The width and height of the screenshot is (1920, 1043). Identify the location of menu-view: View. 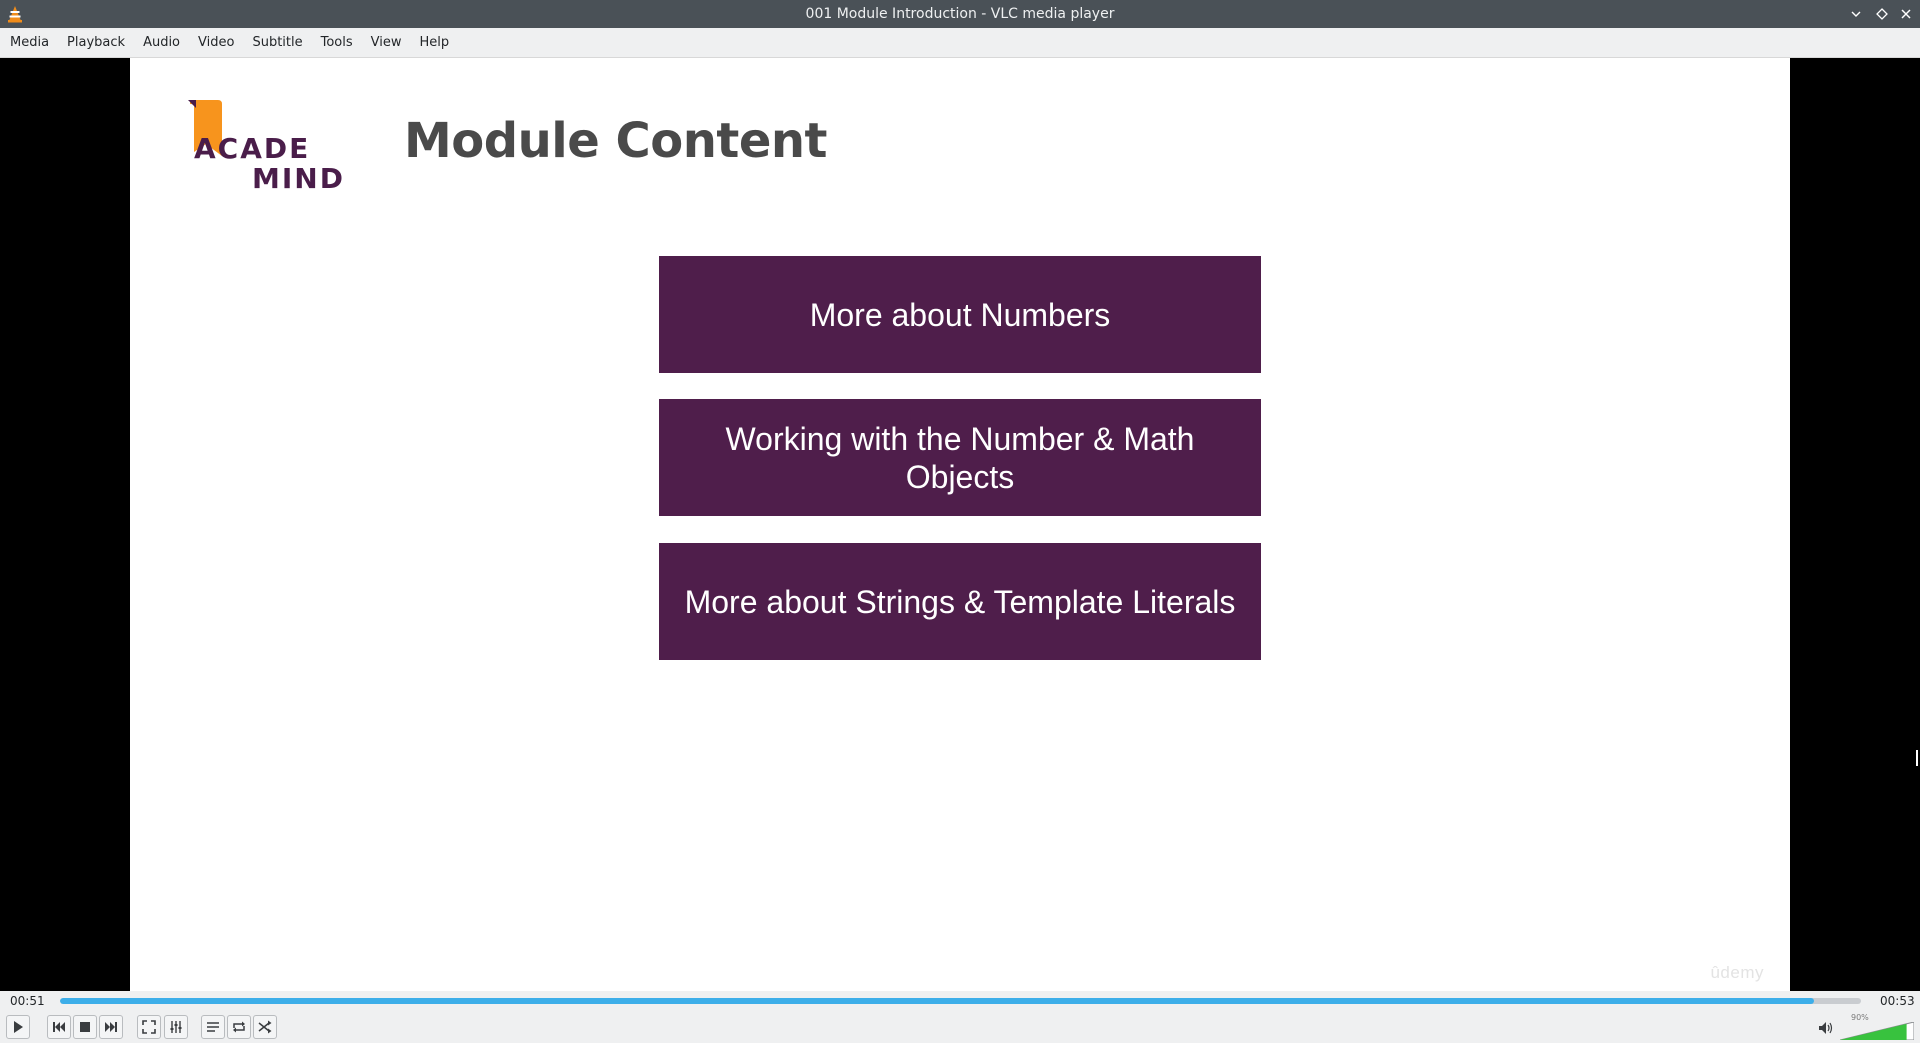
(388, 43).